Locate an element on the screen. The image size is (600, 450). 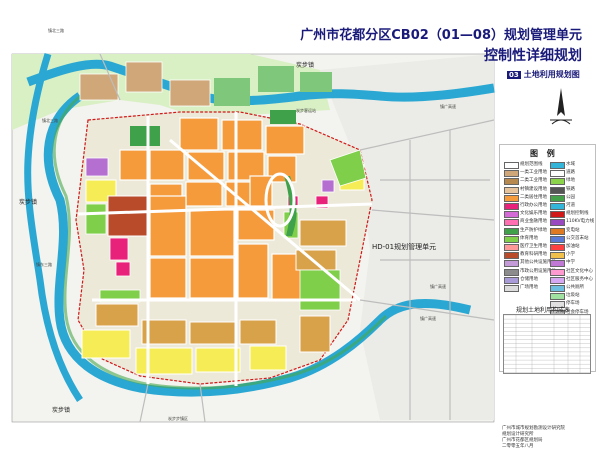
legend-label: 垃圾站 is located at coordinates (573, 296).